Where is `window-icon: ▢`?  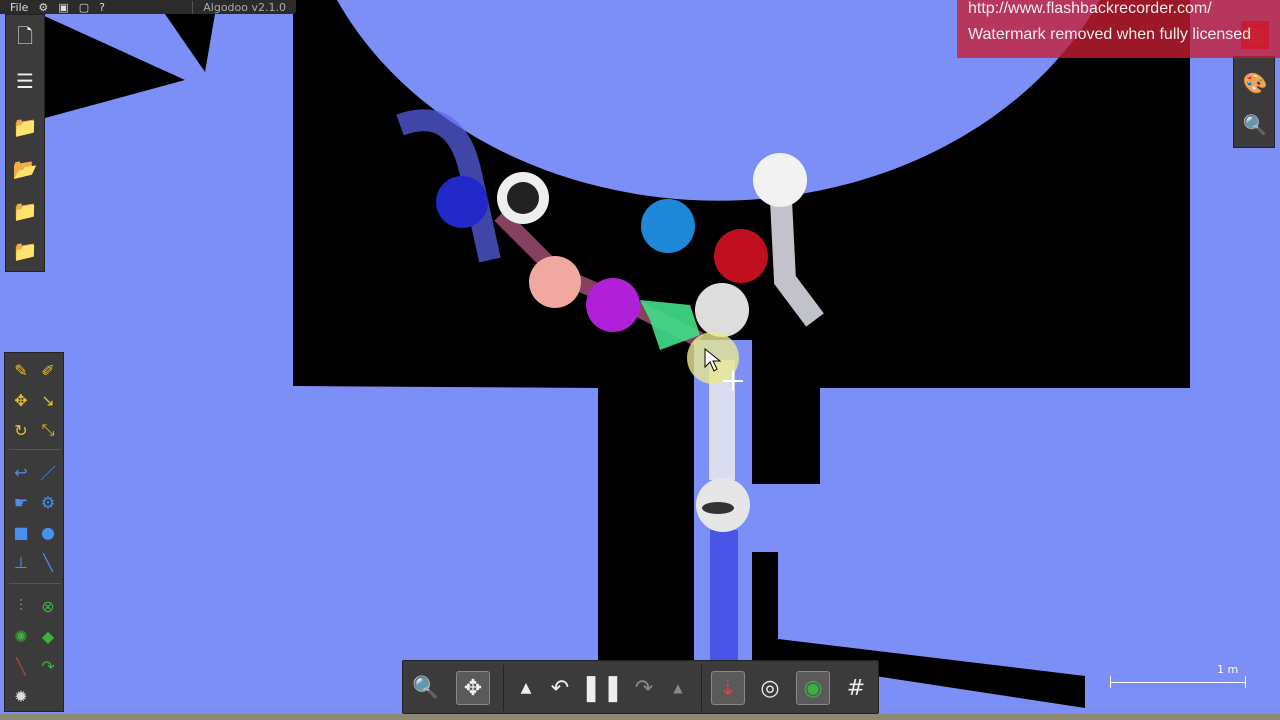
window-icon: ▢ is located at coordinates (84, 7).